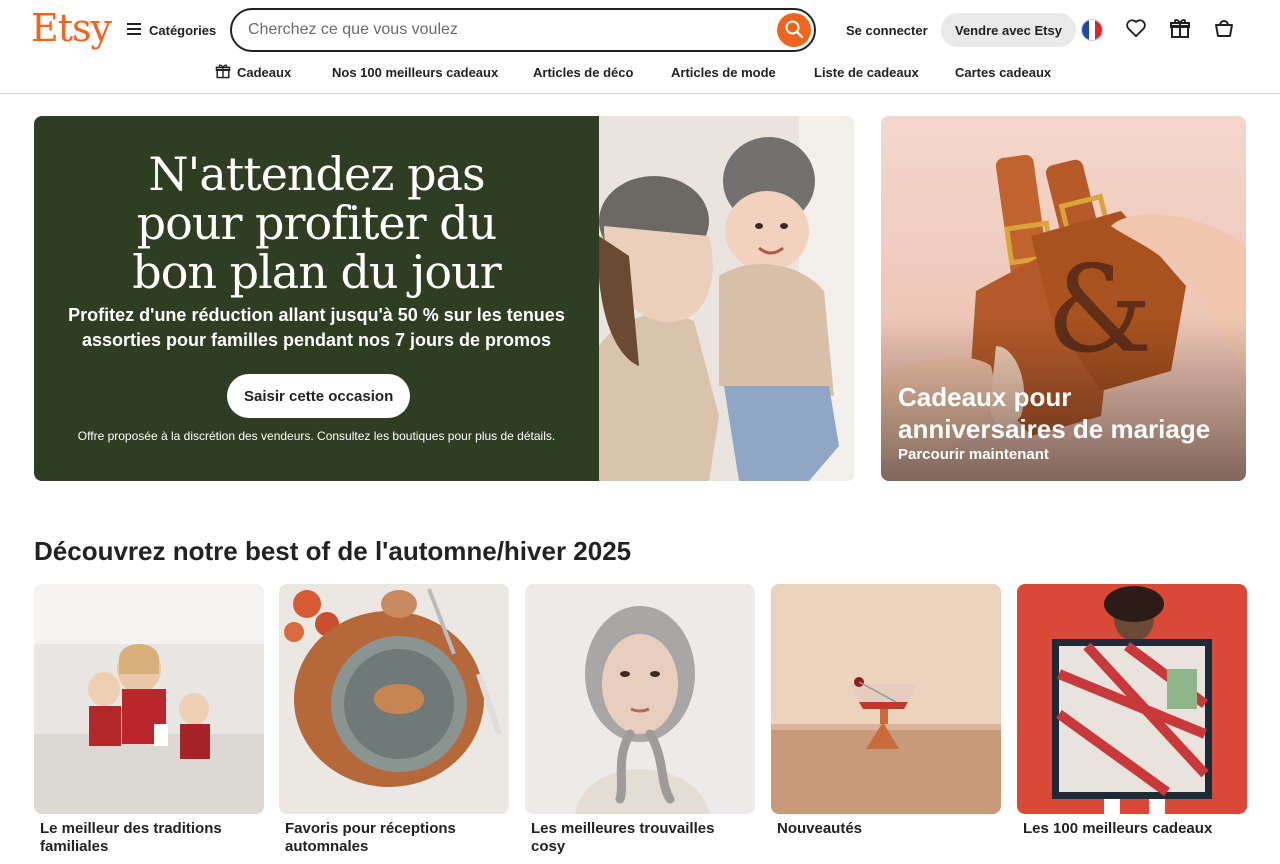 This screenshot has height=864, width=1280. Describe the element at coordinates (316, 174) in the screenshot. I see `hero-title-line: N'attendez pas` at that location.